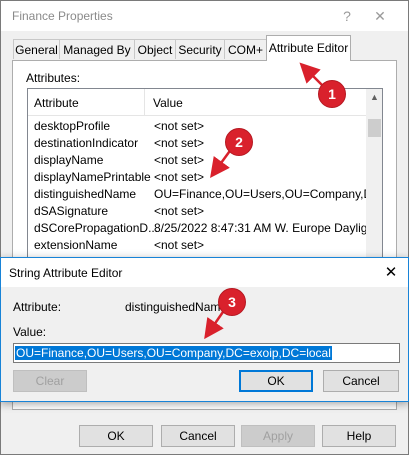  Describe the element at coordinates (239, 142) in the screenshot. I see `annotation-marker-2: 2` at that location.